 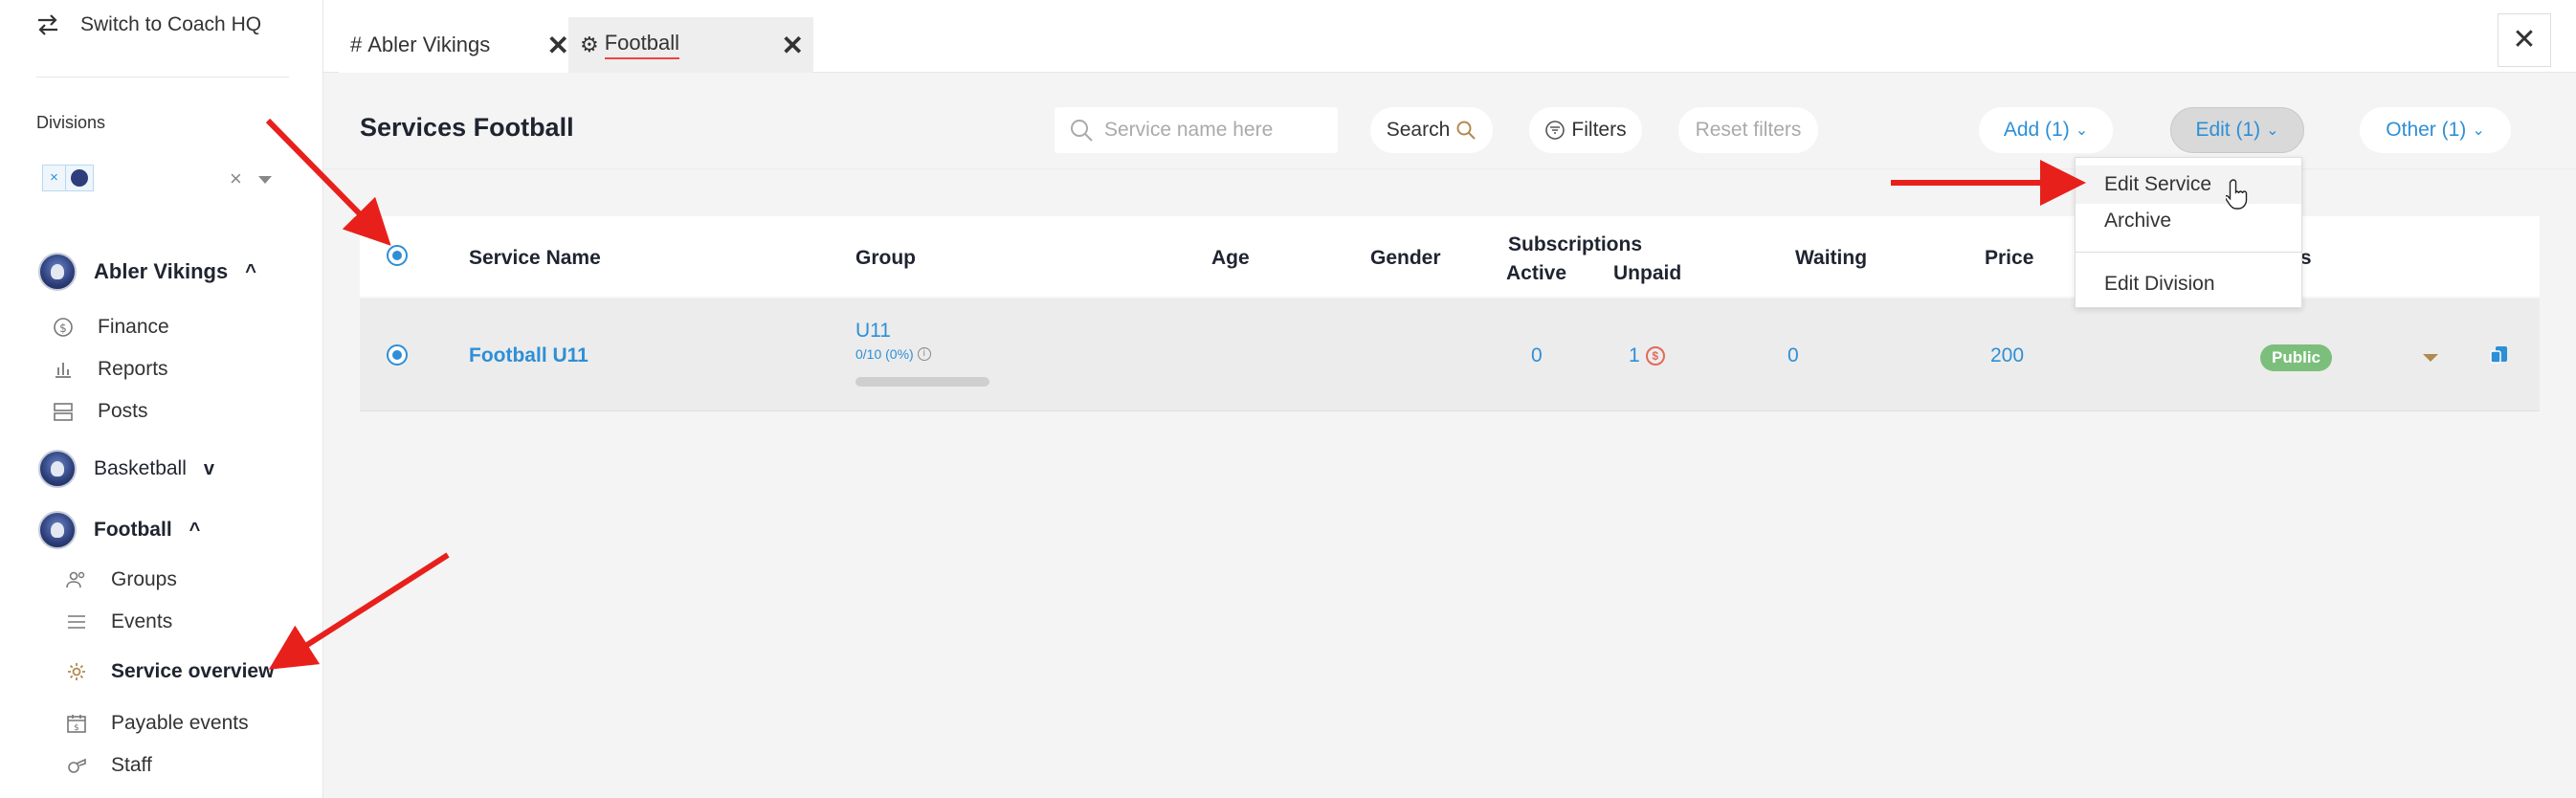 I want to click on status-badge: Public, so click(x=2296, y=358).